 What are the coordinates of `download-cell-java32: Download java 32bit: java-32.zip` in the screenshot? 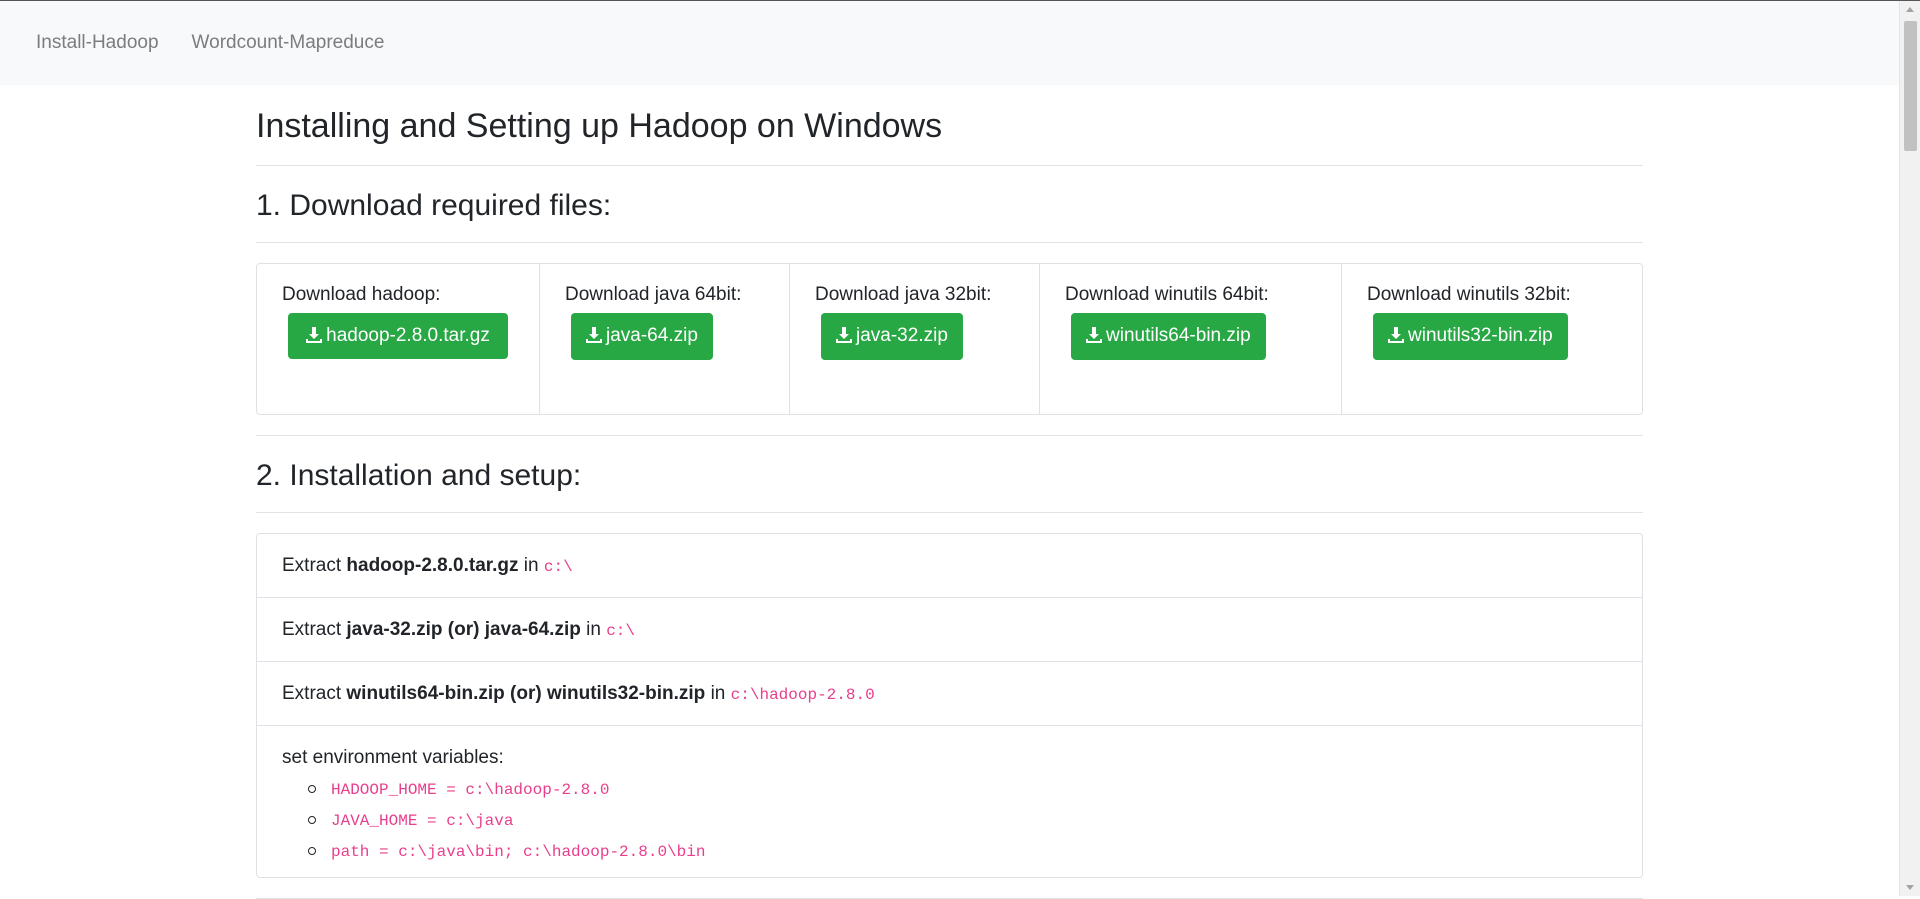 It's located at (915, 338).